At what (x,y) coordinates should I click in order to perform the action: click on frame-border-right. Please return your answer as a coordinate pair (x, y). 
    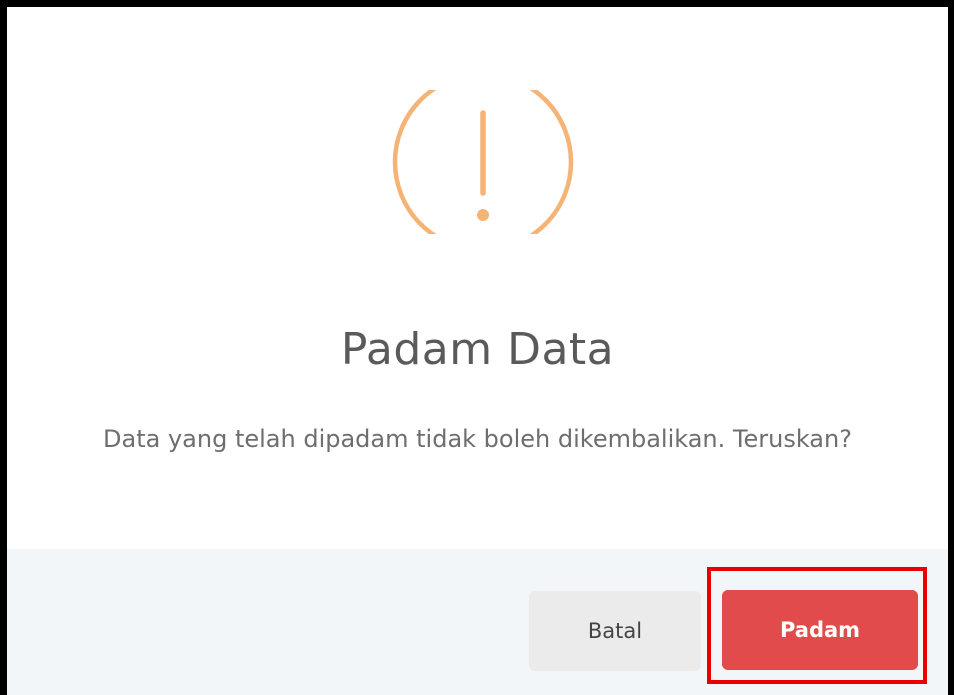
    Looking at the image, I should click on (951, 347).